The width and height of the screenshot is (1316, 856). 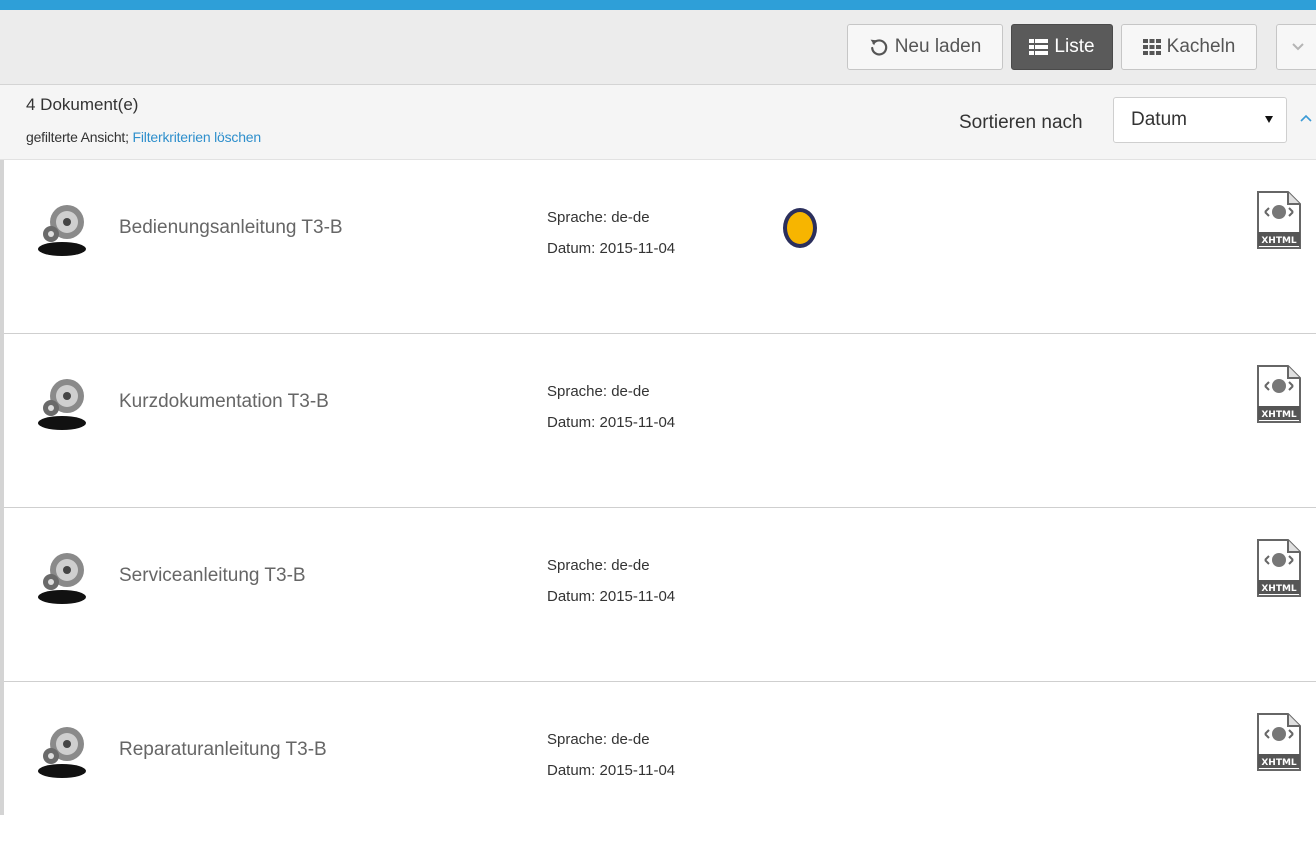 What do you see at coordinates (1306, 118) in the screenshot?
I see `chevron-up-icon` at bounding box center [1306, 118].